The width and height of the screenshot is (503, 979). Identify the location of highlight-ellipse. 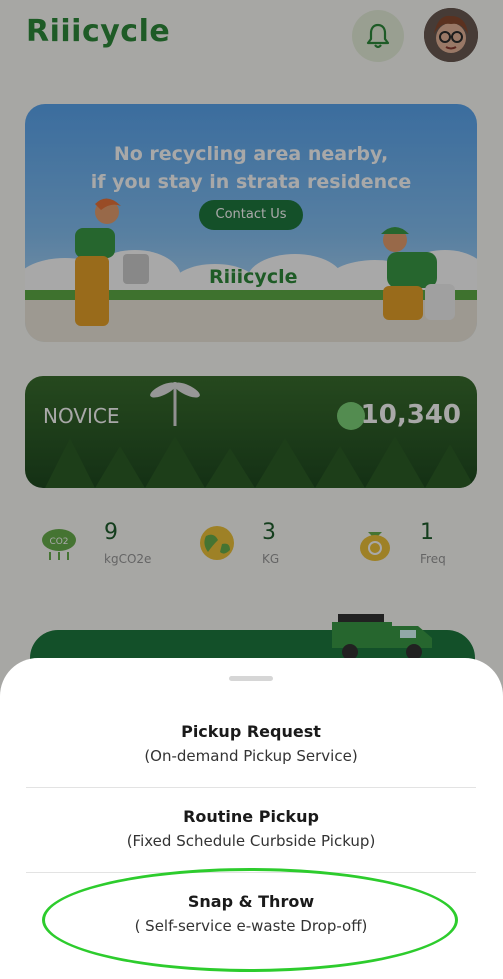
(250, 920).